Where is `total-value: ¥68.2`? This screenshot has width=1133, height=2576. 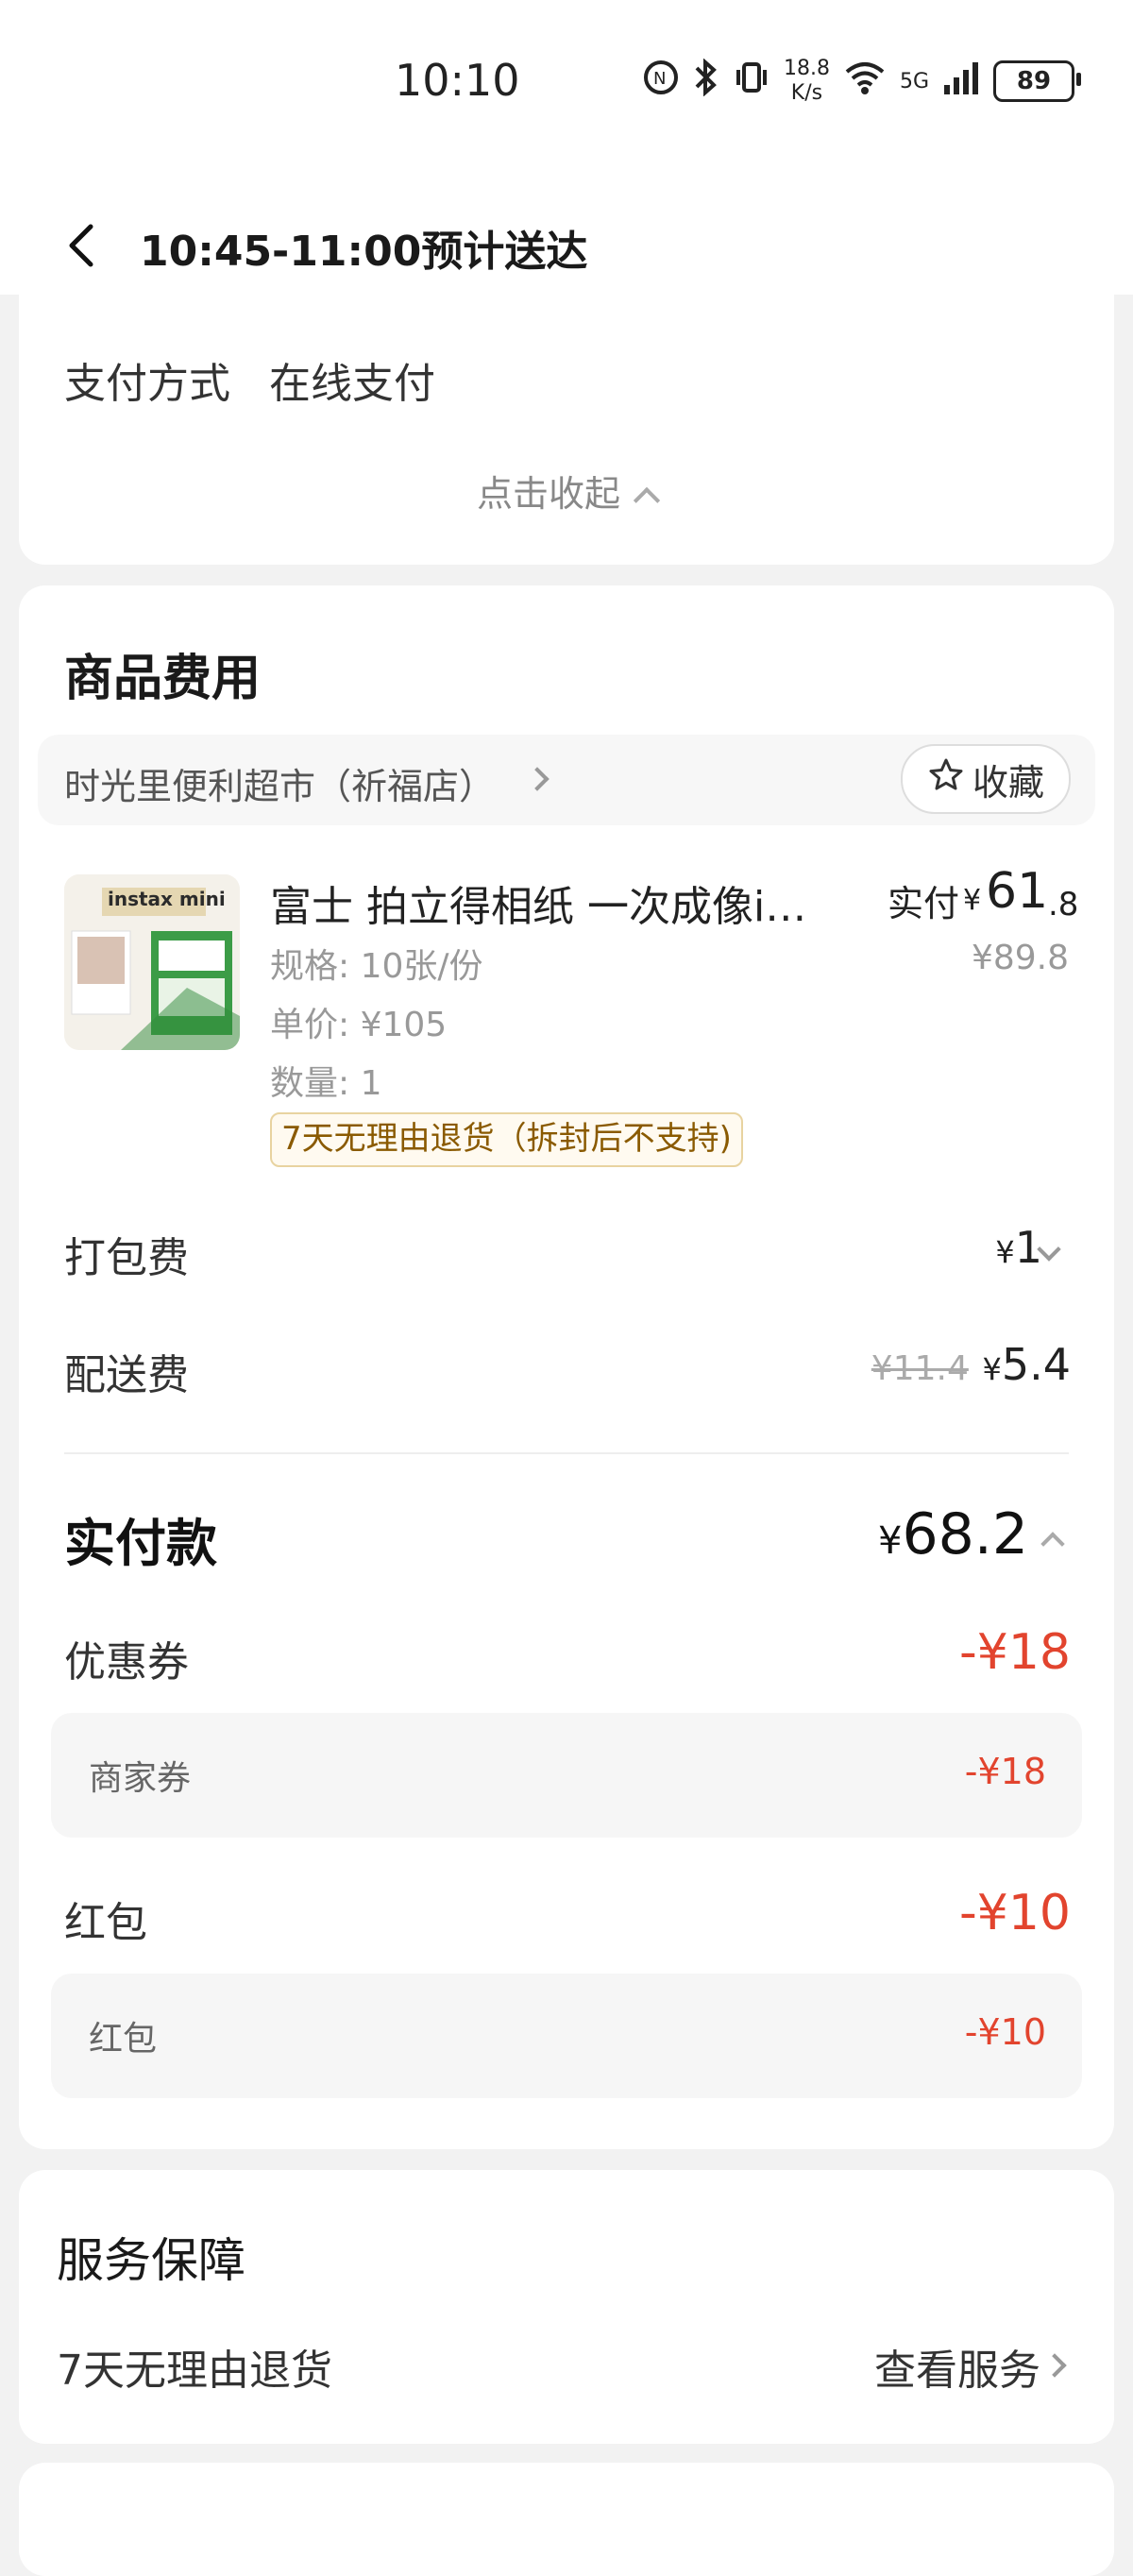
total-value: ¥68.2 is located at coordinates (953, 1534).